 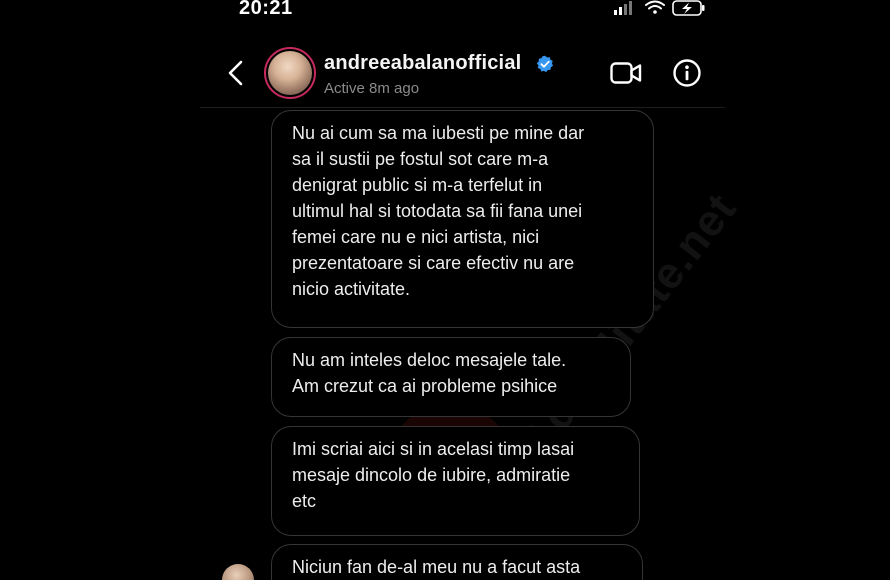 What do you see at coordinates (372, 88) in the screenshot?
I see `active-status: Active 8m ago` at bounding box center [372, 88].